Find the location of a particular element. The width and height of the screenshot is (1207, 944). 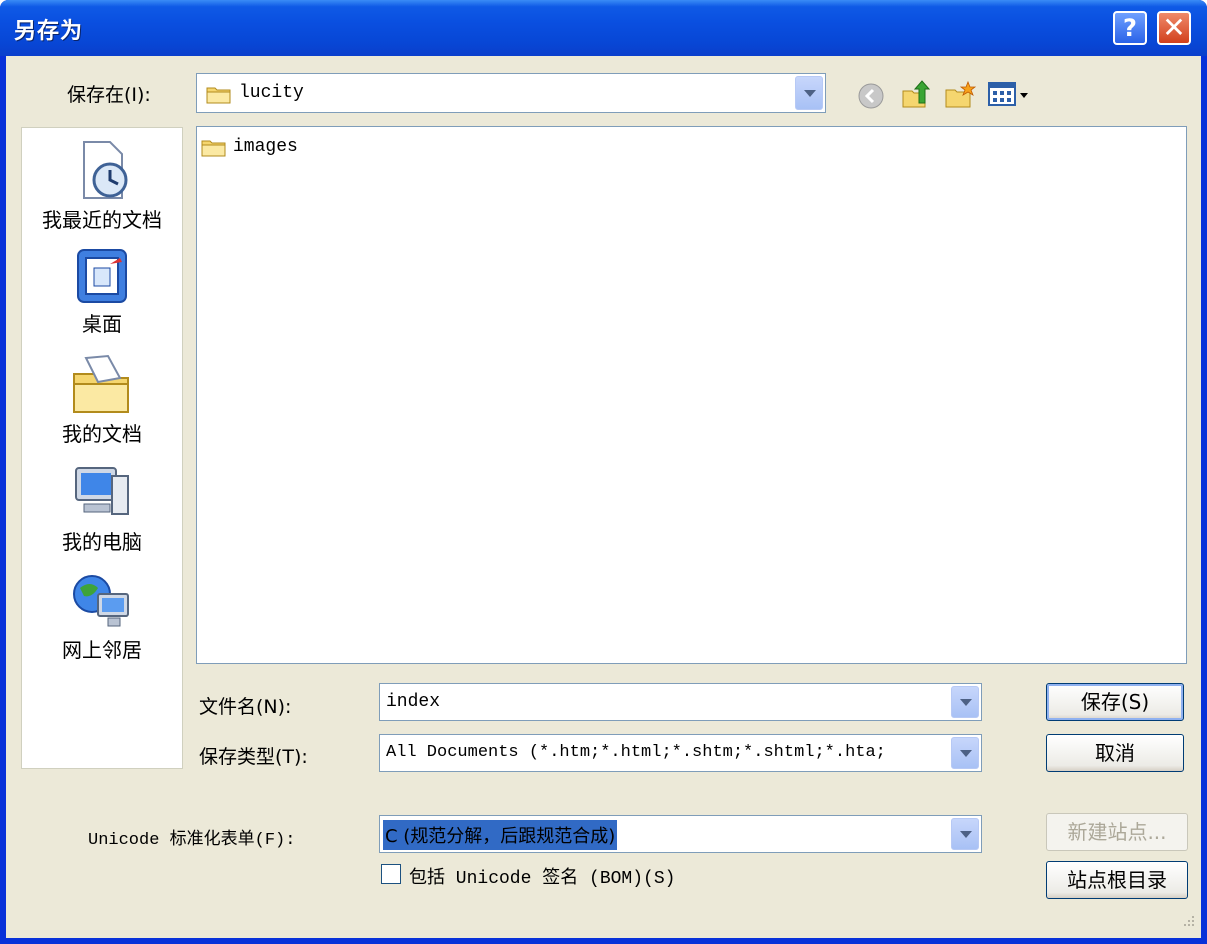

places-bar: 我最近的文档 桌面 我的文档 我的电脑 网上邻居 is located at coordinates (102, 448).